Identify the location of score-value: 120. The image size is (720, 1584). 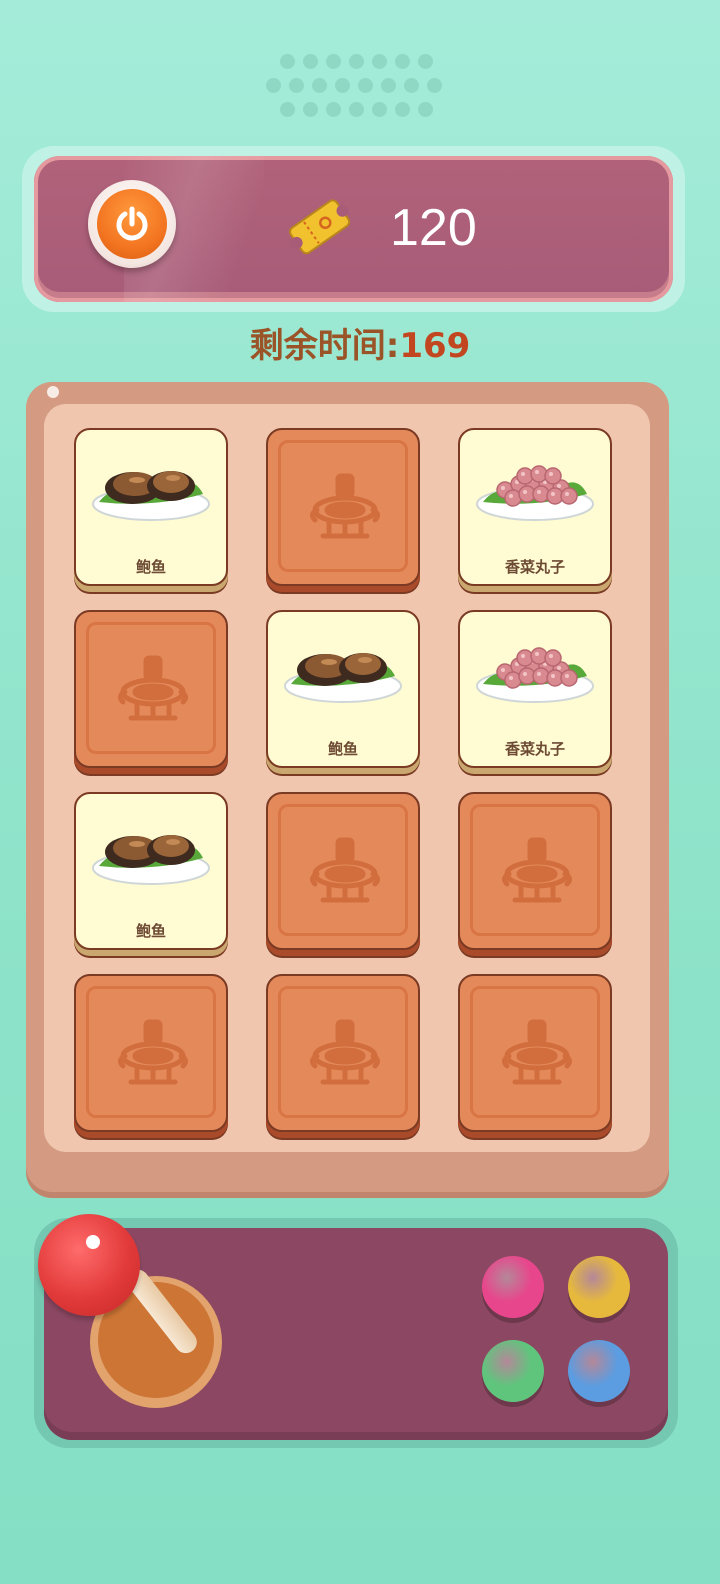
(433, 228).